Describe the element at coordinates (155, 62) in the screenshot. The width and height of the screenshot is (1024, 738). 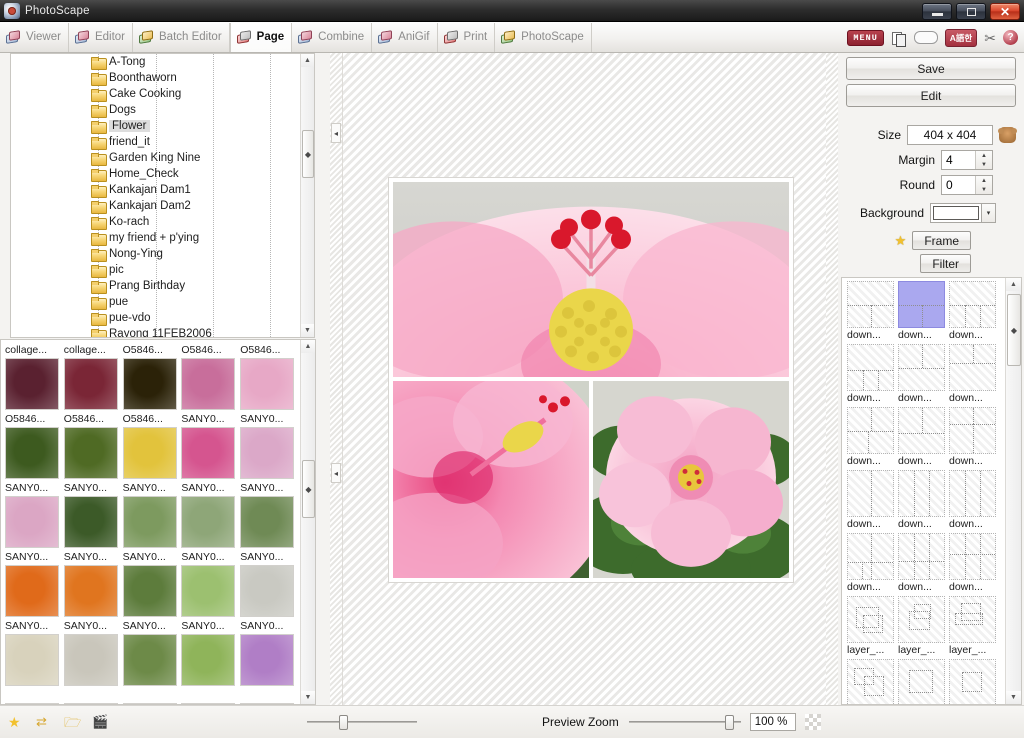
I see `tree-item-a-tong: A-Tong` at that location.